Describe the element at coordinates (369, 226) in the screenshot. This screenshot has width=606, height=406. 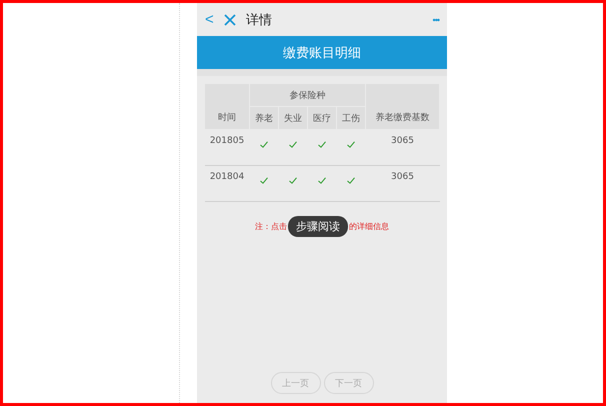
I see `note-text: 的详细信息` at that location.